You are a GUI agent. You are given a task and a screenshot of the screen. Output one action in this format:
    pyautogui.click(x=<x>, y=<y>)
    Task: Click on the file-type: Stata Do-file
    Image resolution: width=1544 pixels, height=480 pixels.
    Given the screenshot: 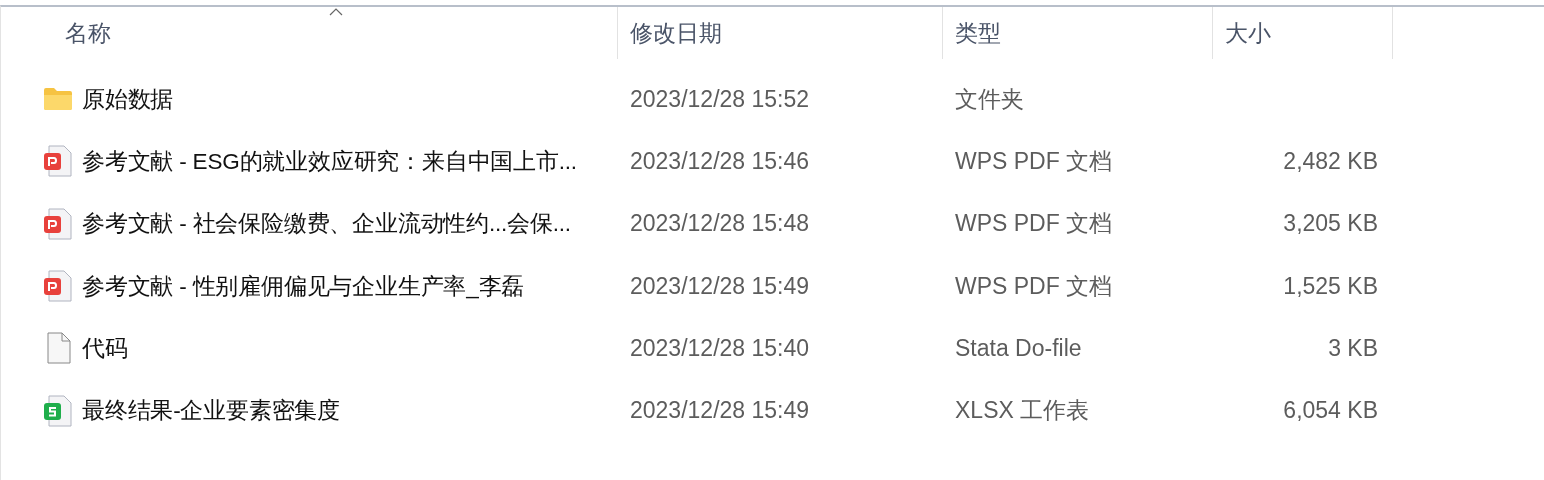 What is the action you would take?
    pyautogui.click(x=1018, y=348)
    